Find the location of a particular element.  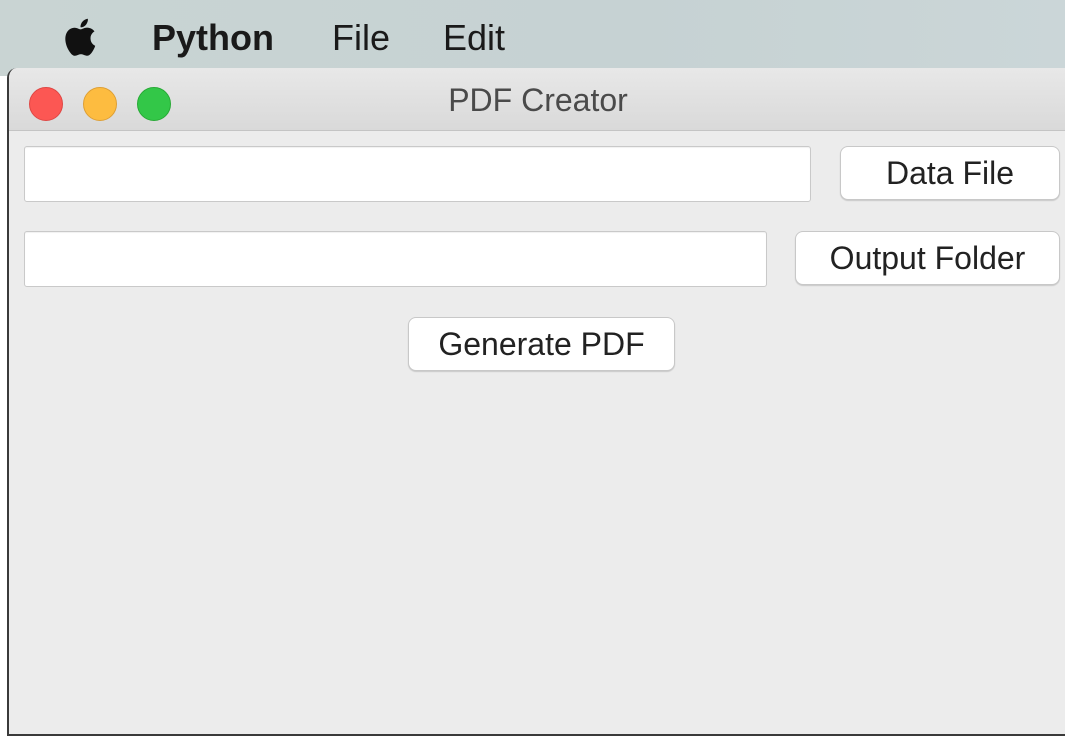

apple-logo-icon is located at coordinates (82, 37).